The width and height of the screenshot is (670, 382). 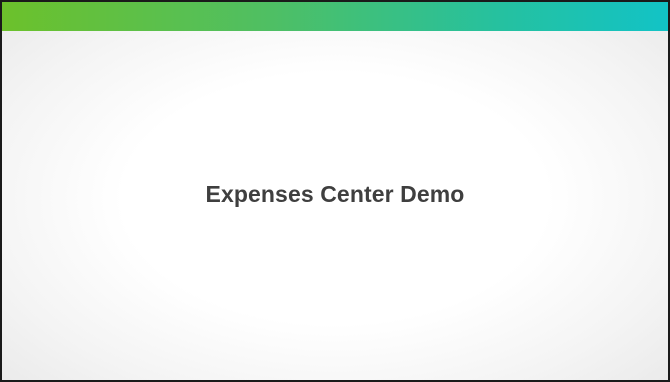 What do you see at coordinates (335, 194) in the screenshot?
I see `slide-title: Expenses Center Demo` at bounding box center [335, 194].